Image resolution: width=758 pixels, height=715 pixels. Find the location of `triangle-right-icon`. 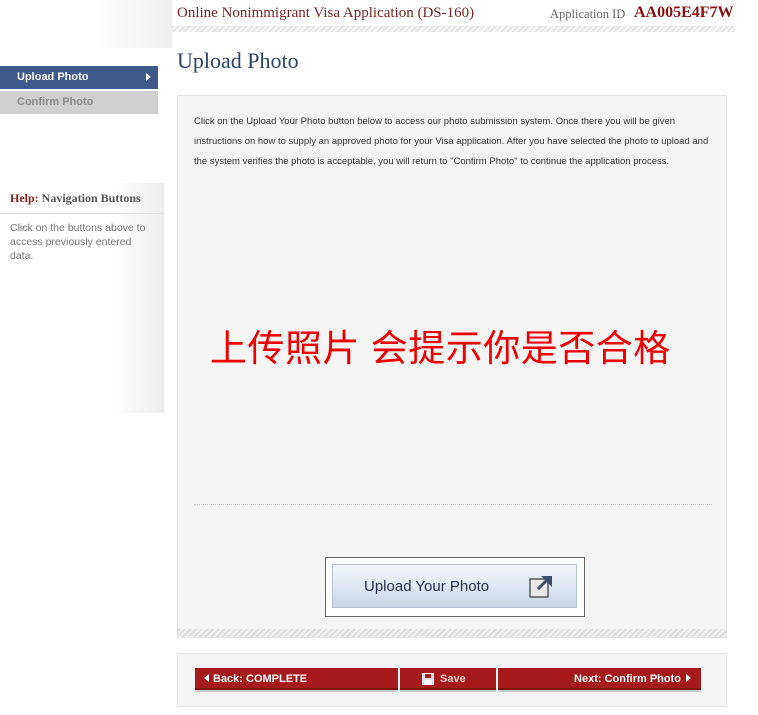

triangle-right-icon is located at coordinates (688, 678).